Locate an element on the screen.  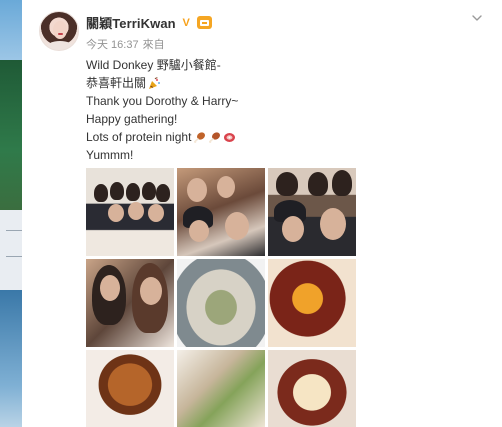
photo-group-selfie-hats is located at coordinates (312, 212).